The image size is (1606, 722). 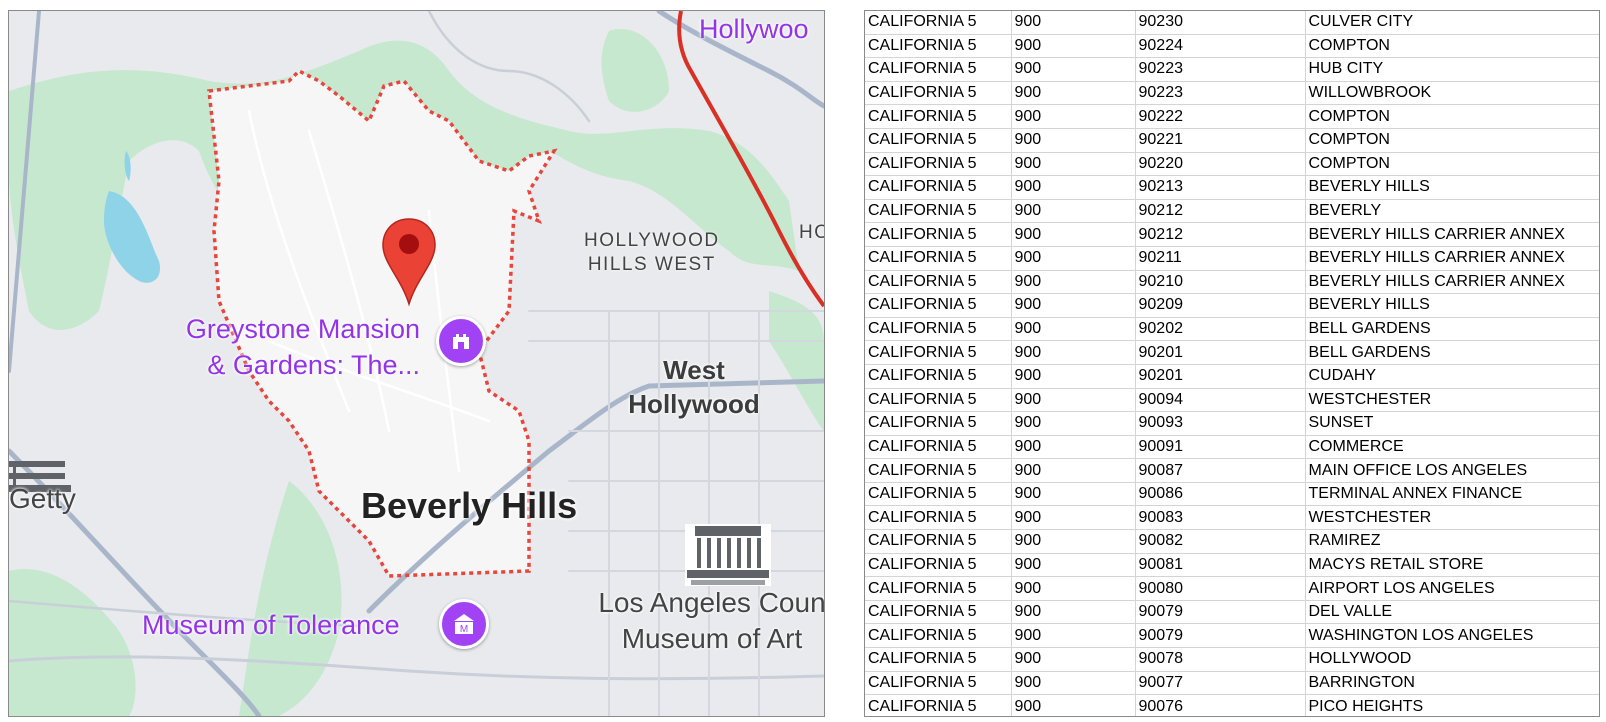 I want to click on zip-cell: 90083, so click(x=1220, y=518).